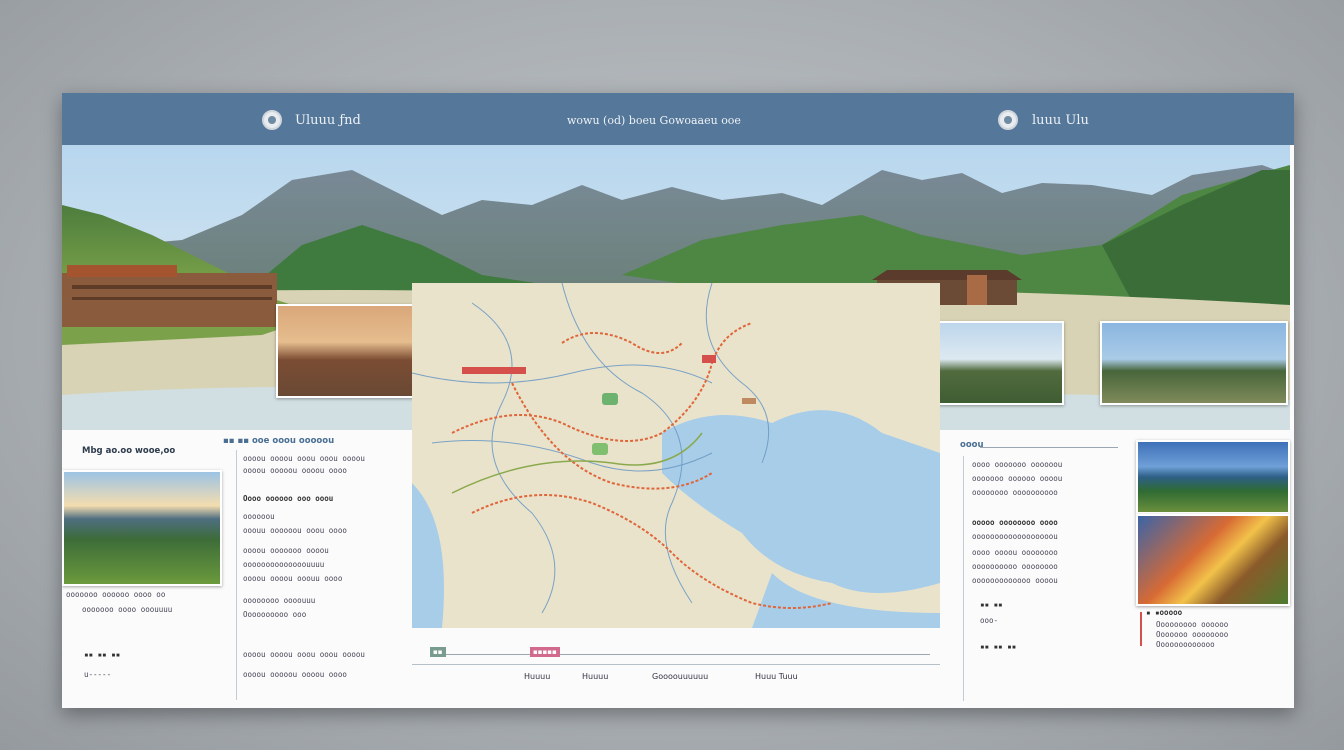 This screenshot has width=1344, height=750. What do you see at coordinates (680, 676) in the screenshot?
I see `footer-tab: Goooouuuuuu` at bounding box center [680, 676].